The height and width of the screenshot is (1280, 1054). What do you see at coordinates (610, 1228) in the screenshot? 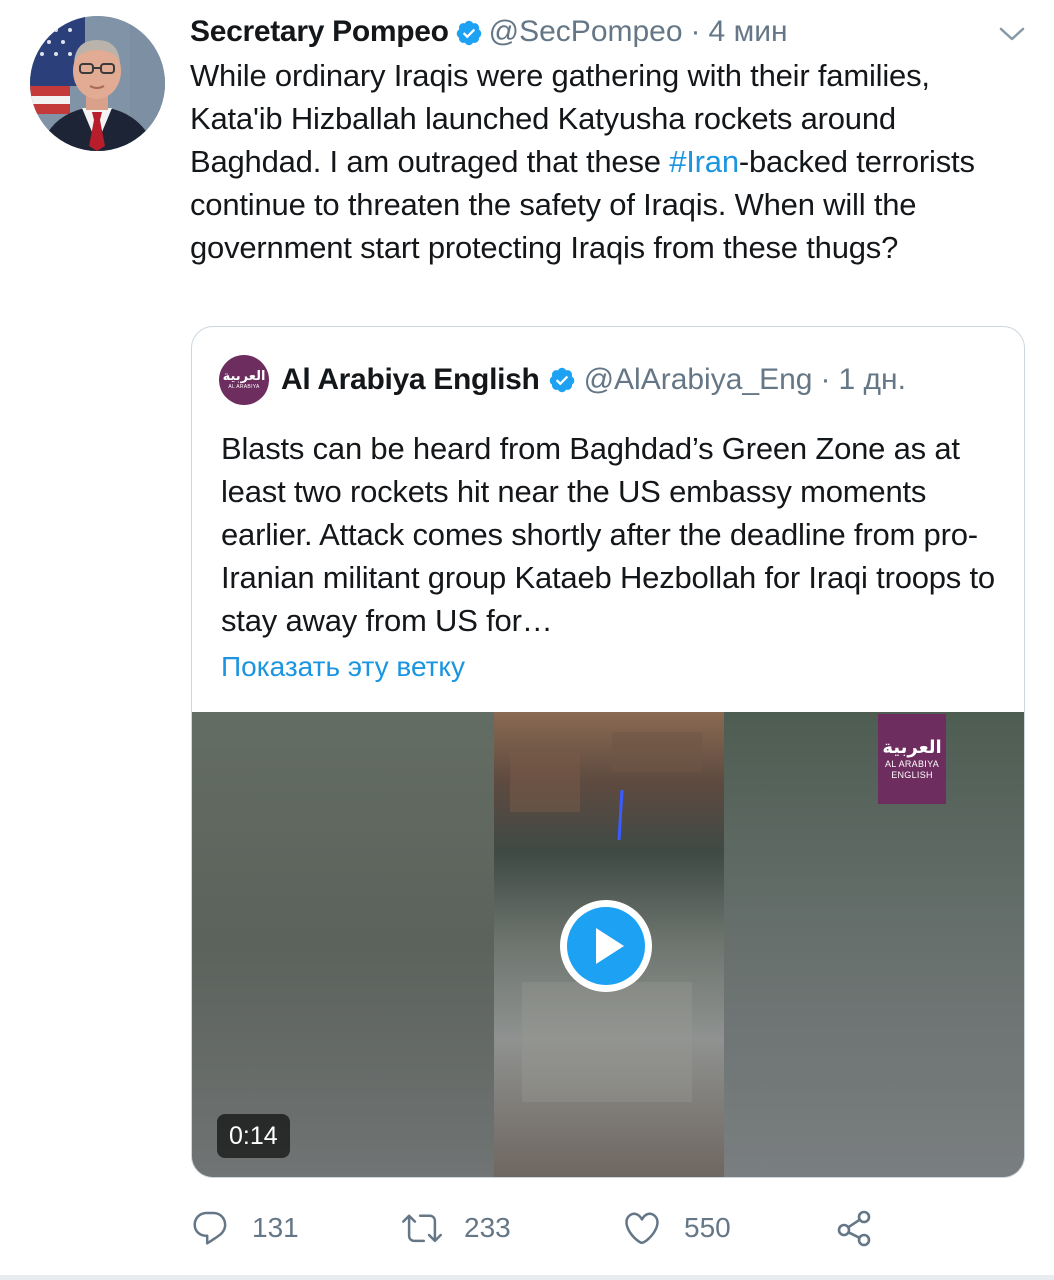
I see `tweet-actions: 131 233 550` at bounding box center [610, 1228].